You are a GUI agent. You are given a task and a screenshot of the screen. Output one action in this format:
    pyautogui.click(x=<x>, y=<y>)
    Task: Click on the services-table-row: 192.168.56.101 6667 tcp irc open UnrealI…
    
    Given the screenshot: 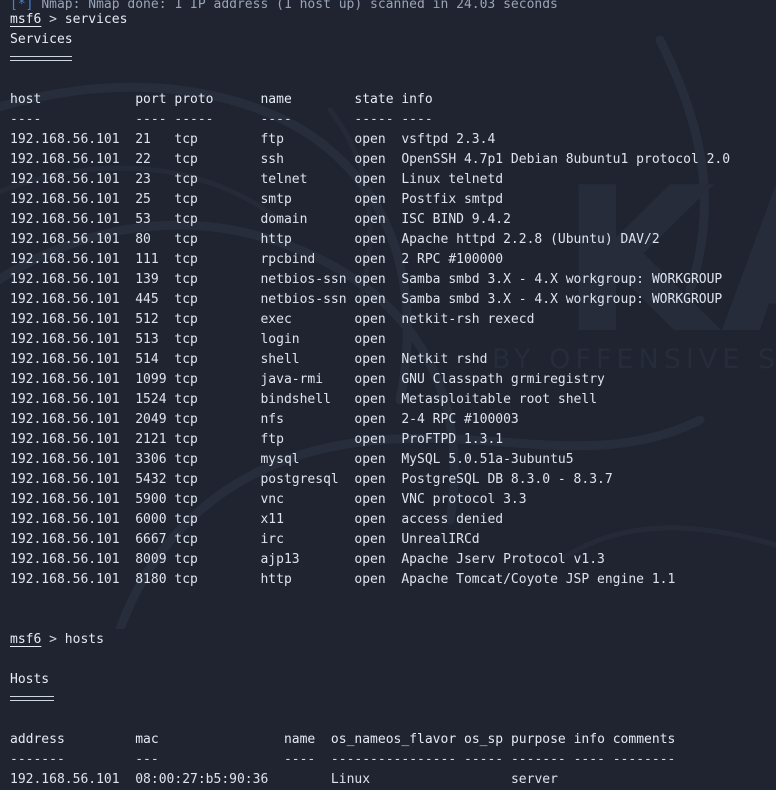 What is the action you would take?
    pyautogui.click(x=388, y=540)
    